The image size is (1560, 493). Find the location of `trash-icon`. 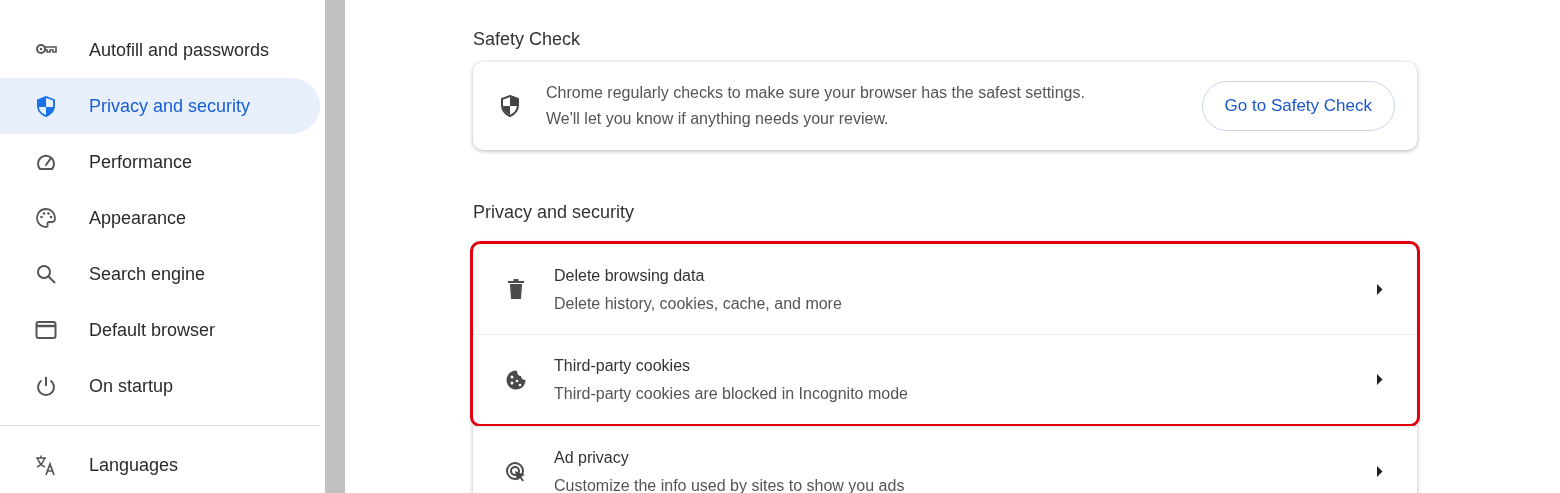

trash-icon is located at coordinates (516, 289).